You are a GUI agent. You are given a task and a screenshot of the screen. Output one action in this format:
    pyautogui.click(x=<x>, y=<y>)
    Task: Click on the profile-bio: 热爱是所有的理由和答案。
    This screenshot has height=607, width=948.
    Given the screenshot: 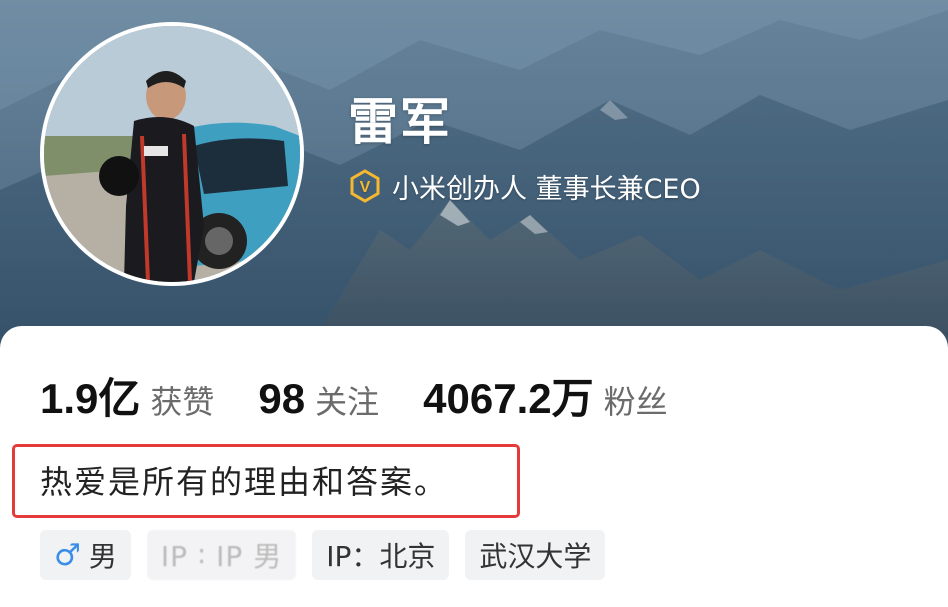 What is the action you would take?
    pyautogui.click(x=244, y=482)
    